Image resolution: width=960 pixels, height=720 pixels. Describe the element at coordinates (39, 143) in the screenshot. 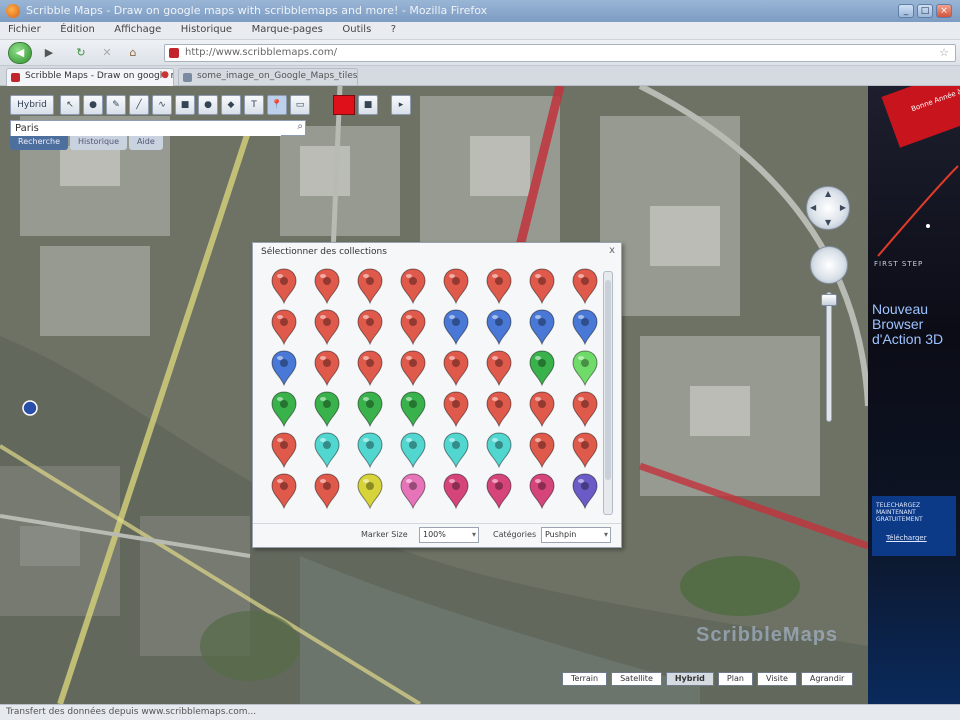

I see `subtab-search: Recherche` at that location.